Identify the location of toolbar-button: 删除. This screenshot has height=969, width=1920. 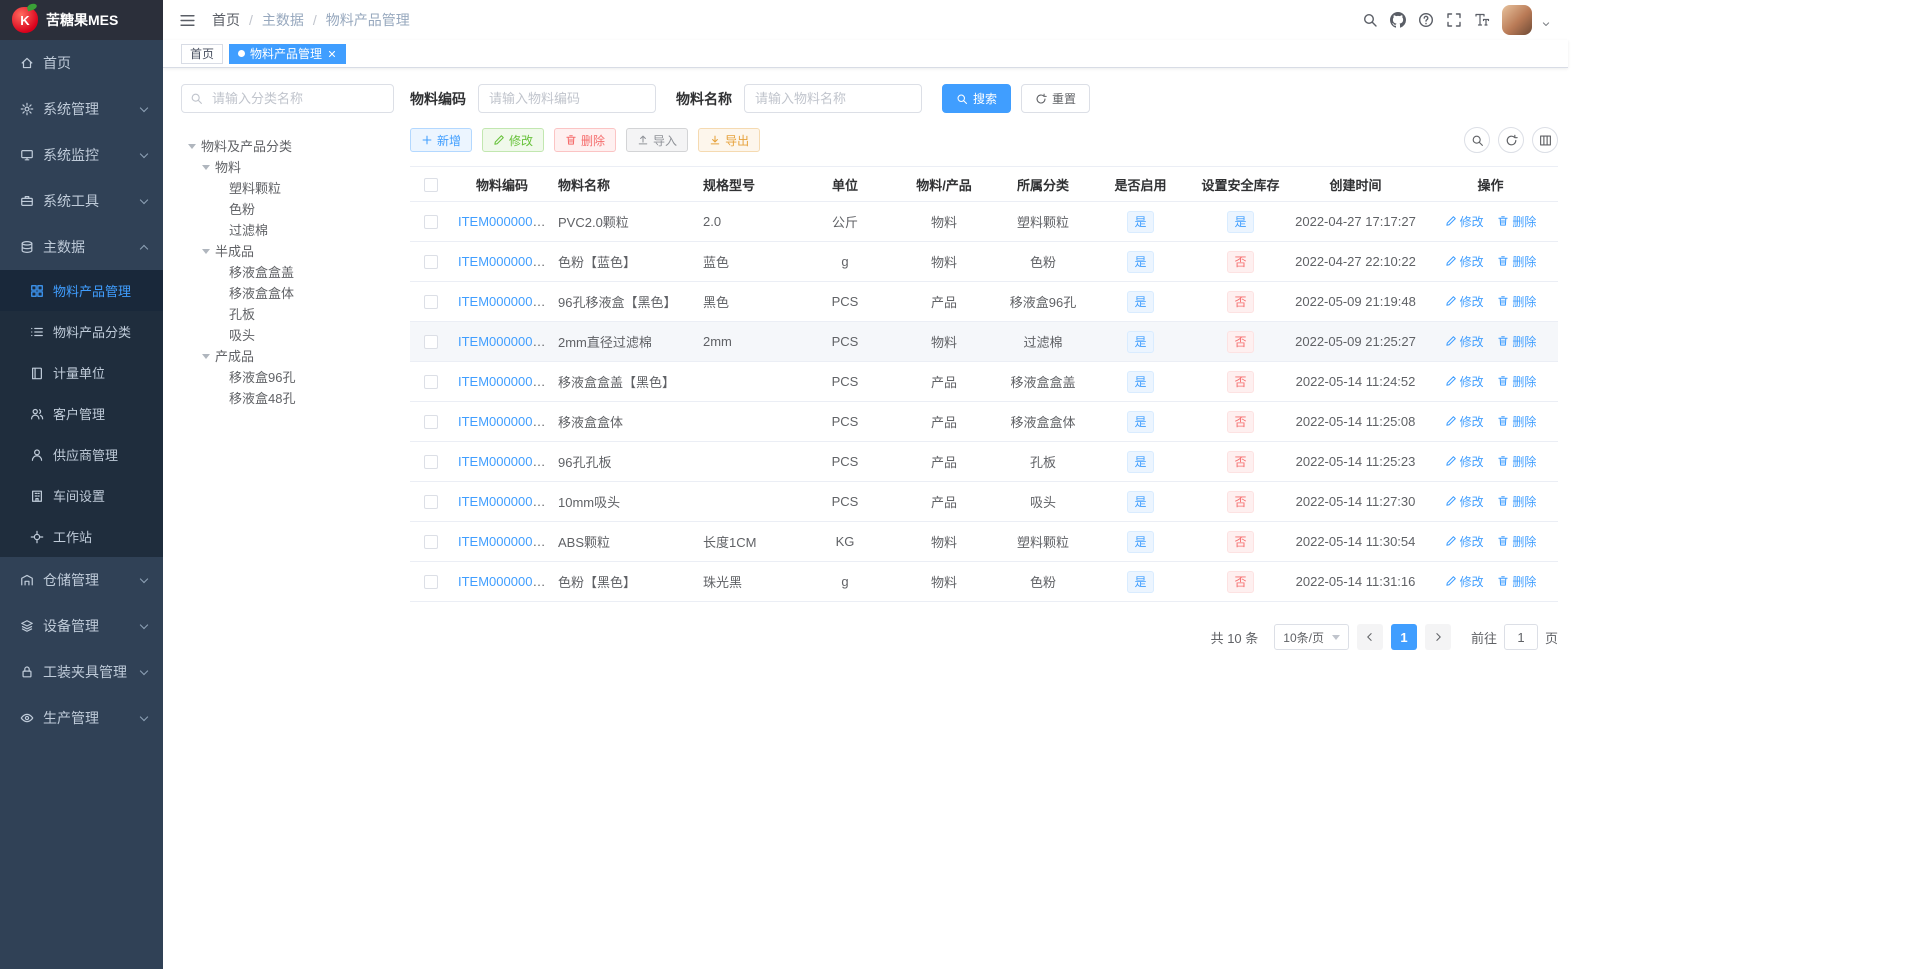
(585, 140).